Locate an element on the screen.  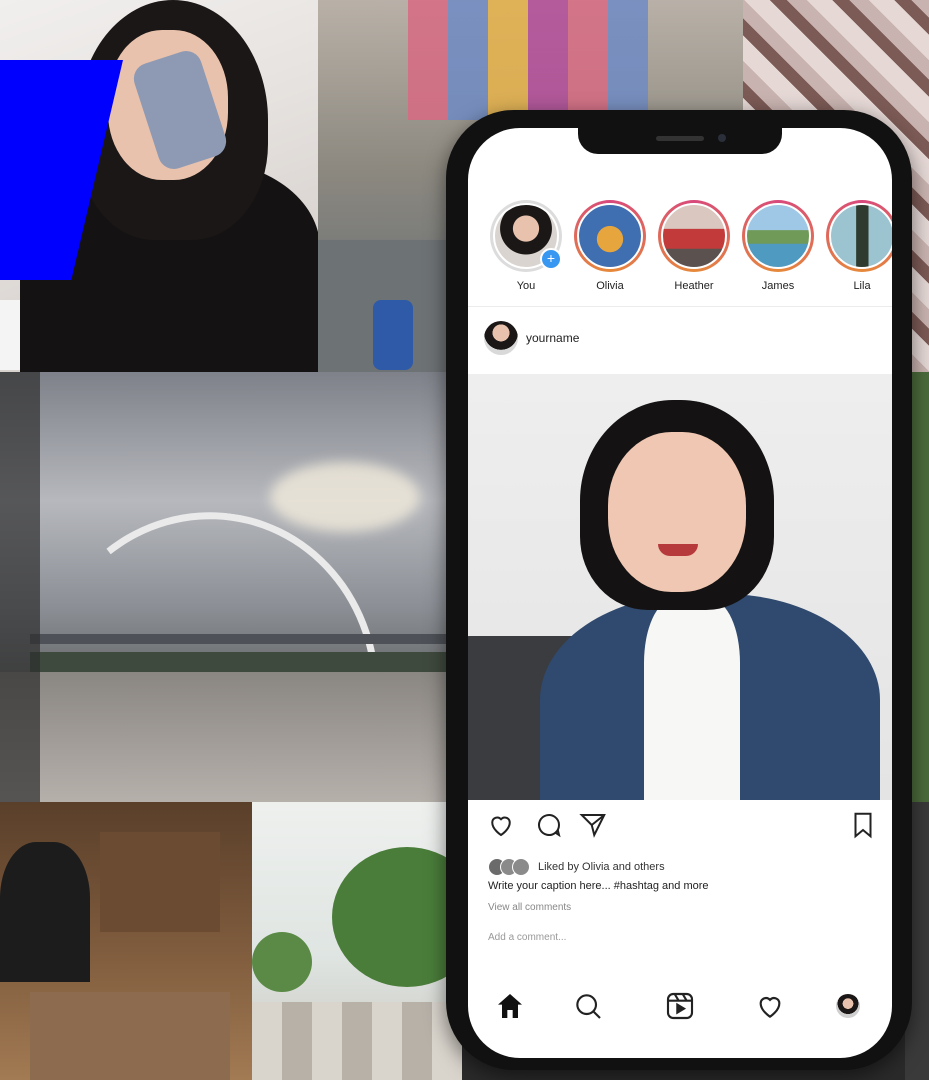
phone-notch is located at coordinates (680, 141).